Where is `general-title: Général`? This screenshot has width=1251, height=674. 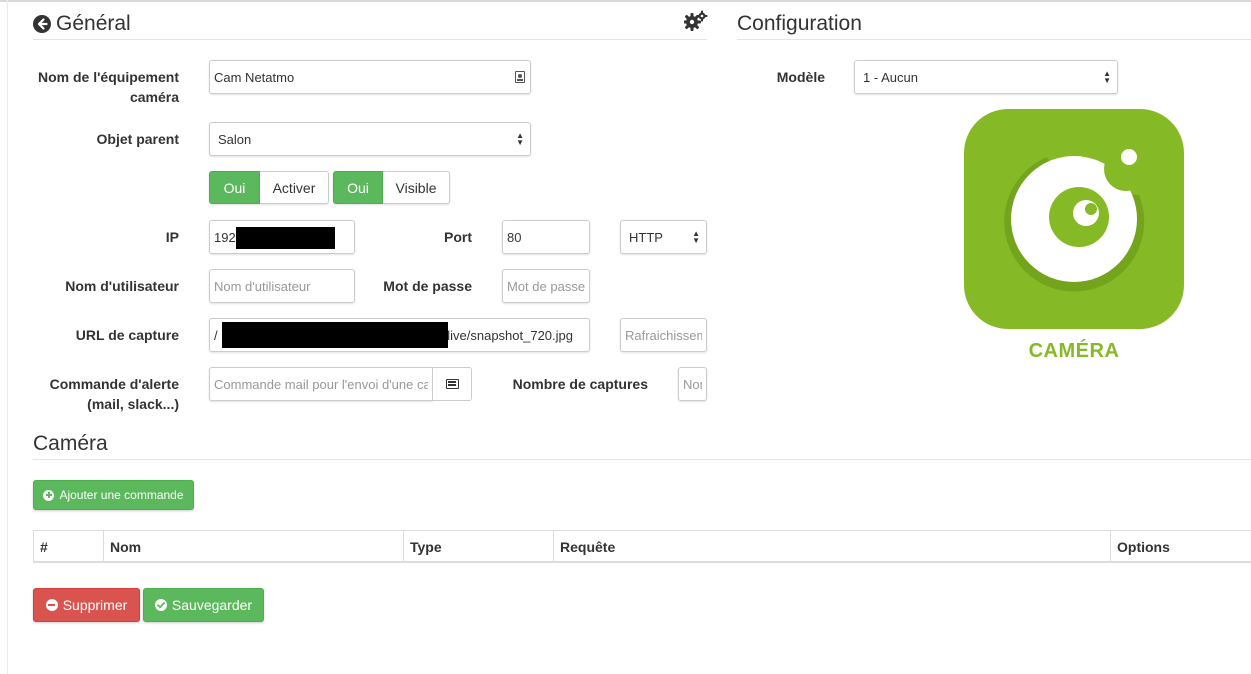 general-title: Général is located at coordinates (82, 24).